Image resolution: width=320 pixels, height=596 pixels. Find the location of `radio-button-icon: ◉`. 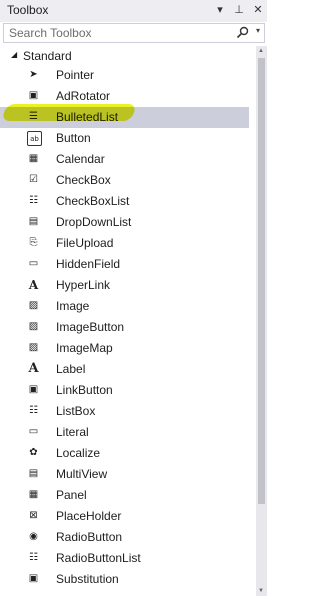

radio-button-icon: ◉ is located at coordinates (33, 536).